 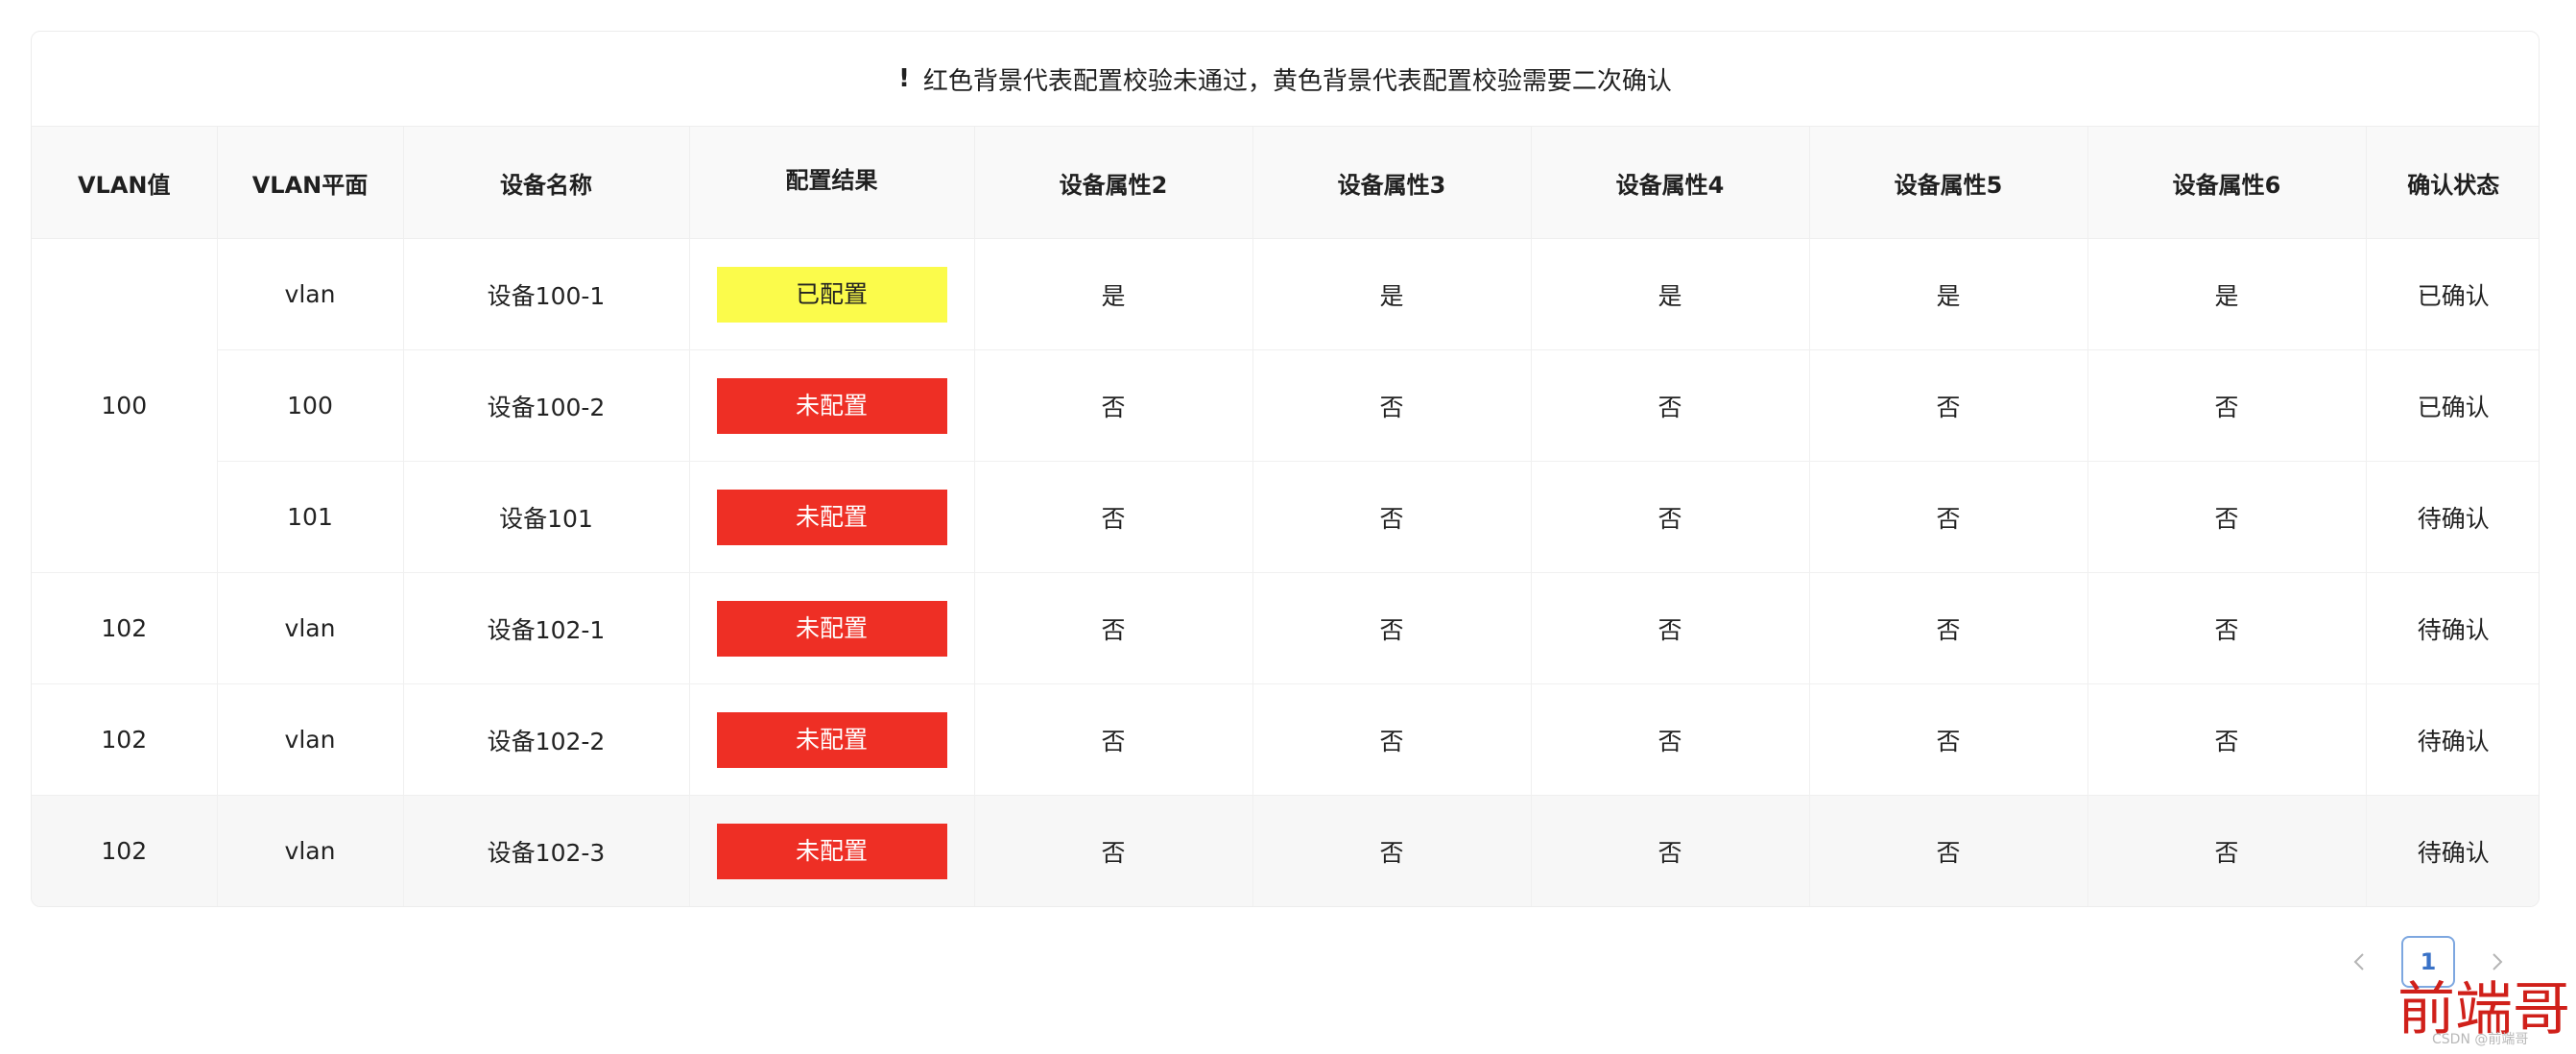 What do you see at coordinates (1297, 81) in the screenshot?
I see `notice-text: 红色背景代表配置校验未通过，黄色背景代表配置校验需要二次确认` at bounding box center [1297, 81].